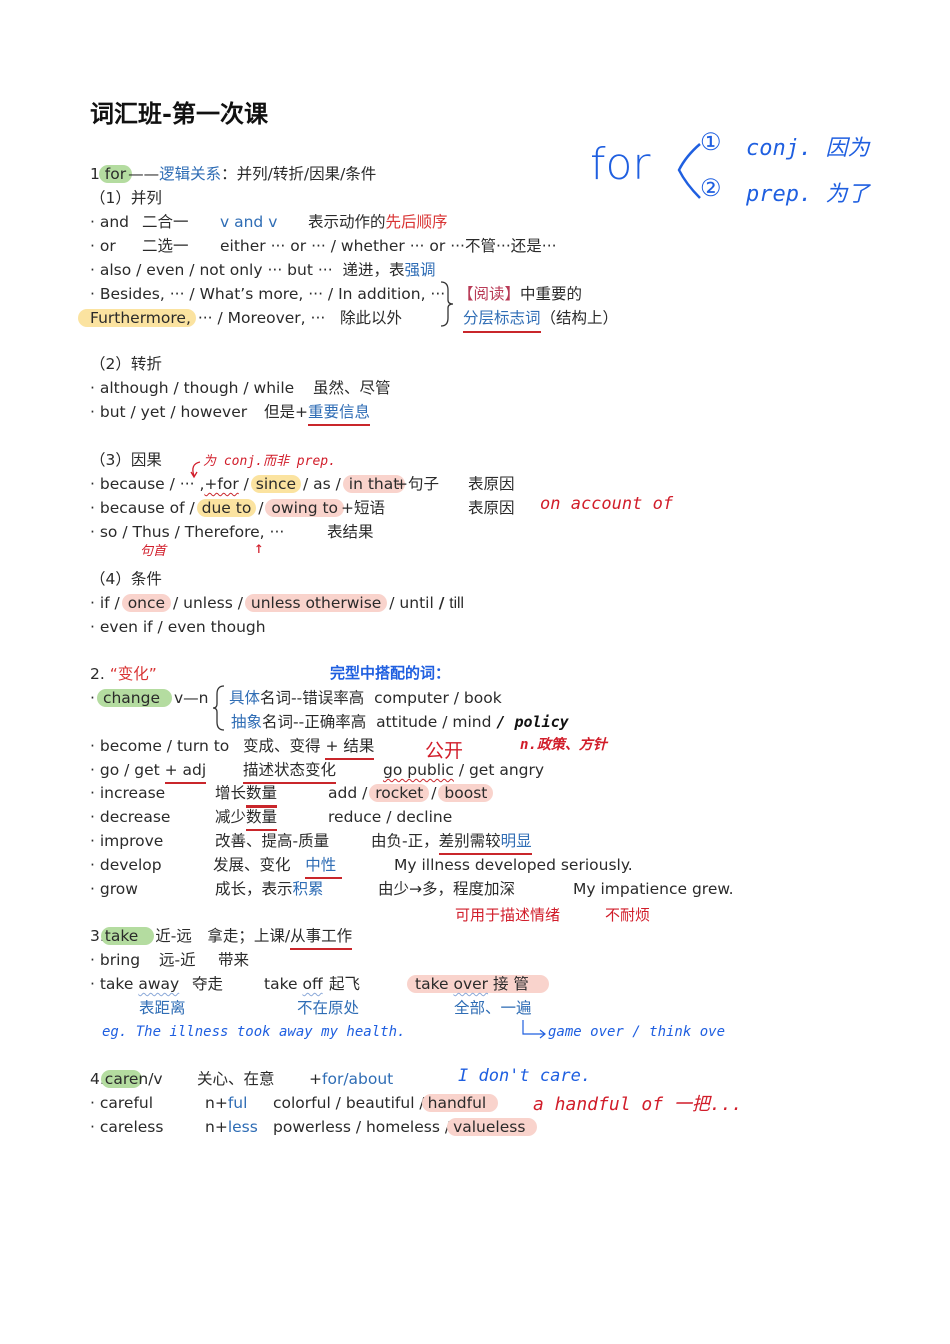  Describe the element at coordinates (254, 1032) in the screenshot. I see `take-away-example: eg. The illness took away my health.` at that location.